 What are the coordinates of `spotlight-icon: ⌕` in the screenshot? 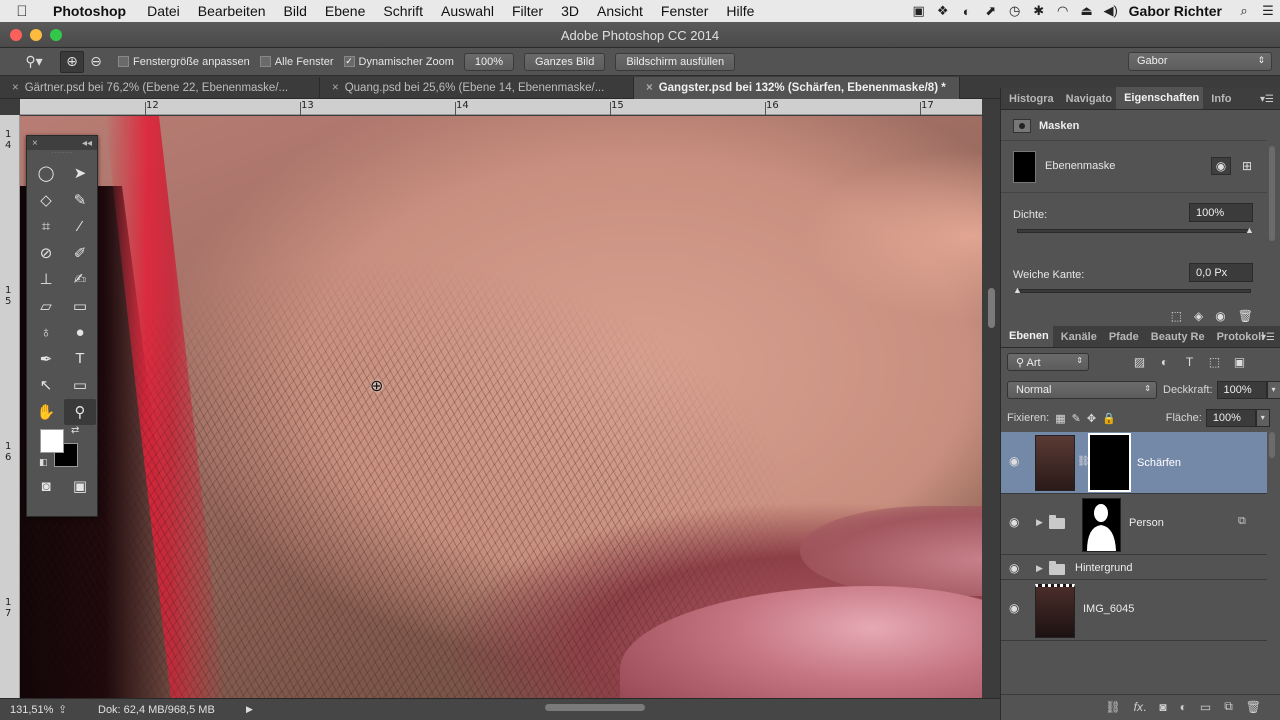 It's located at (1244, 11).